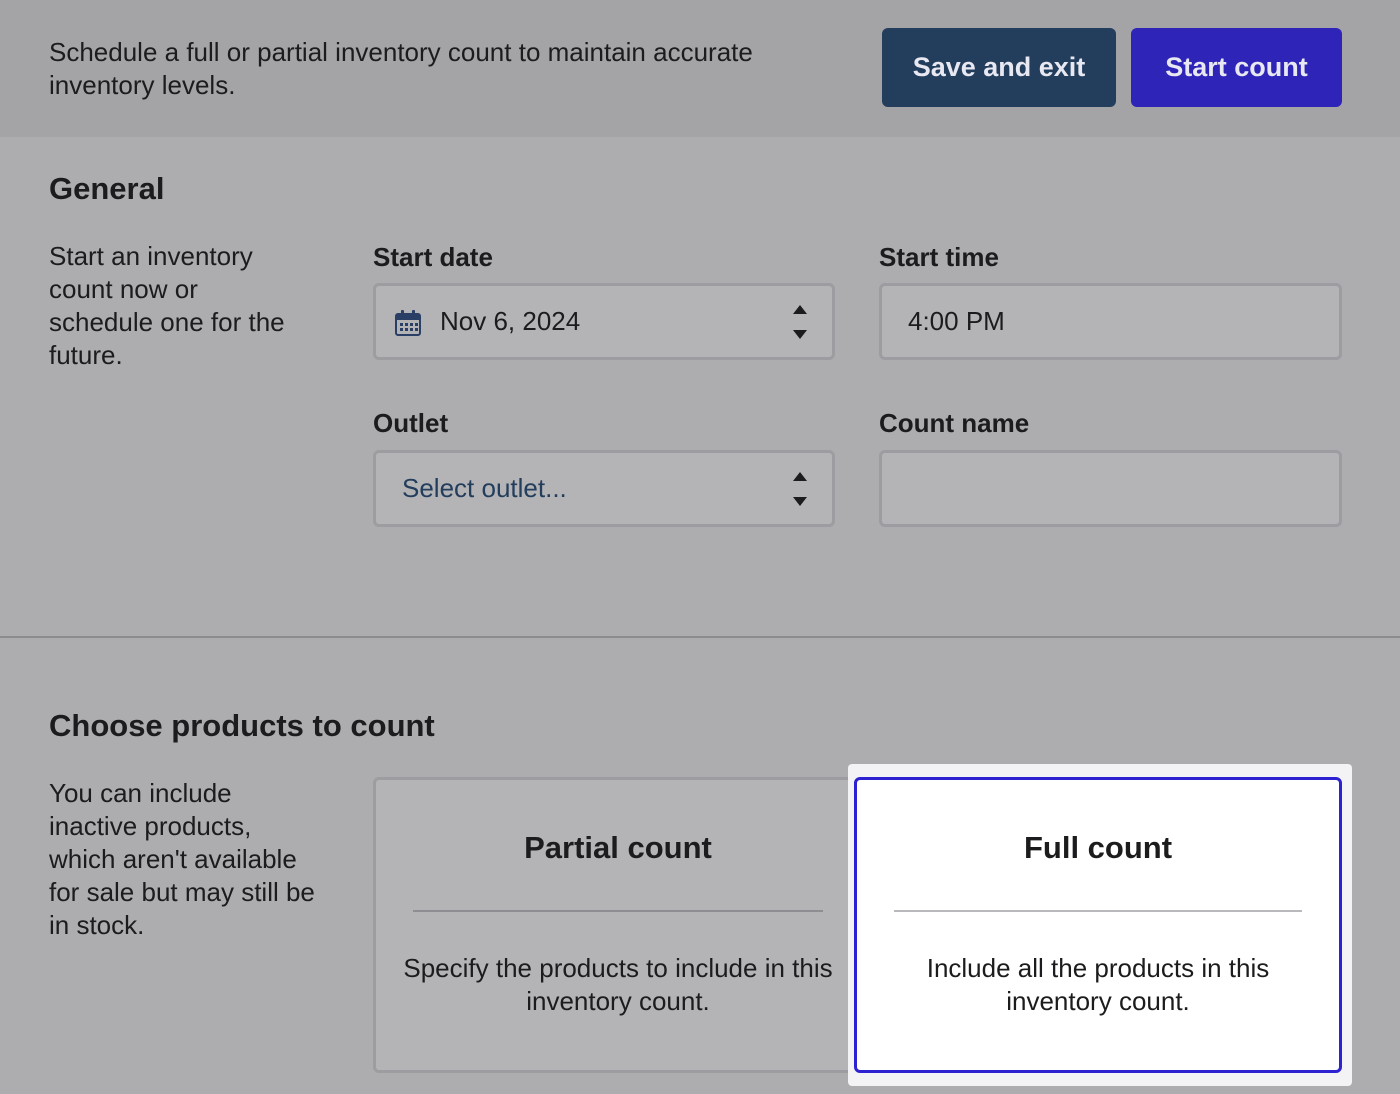 The height and width of the screenshot is (1094, 1400). Describe the element at coordinates (618, 847) in the screenshot. I see `partial-count-title: Partial count` at that location.